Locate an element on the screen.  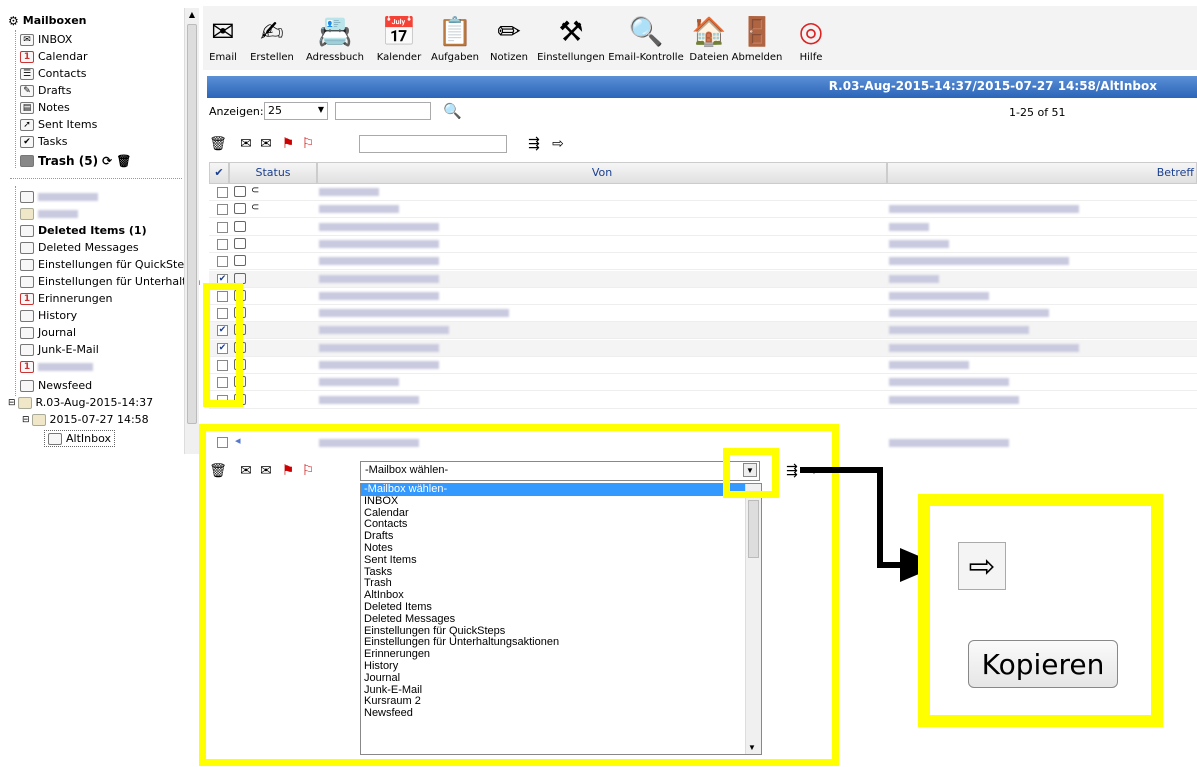
copy-icon: ⇨ is located at coordinates (982, 566).